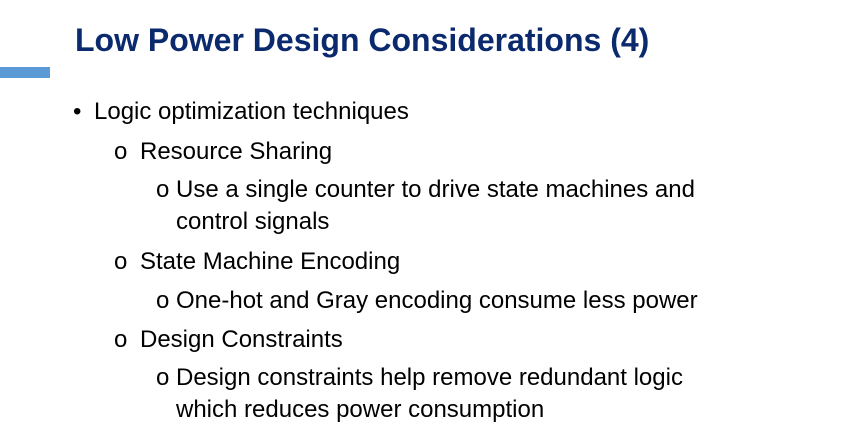 The image size is (850, 447). Describe the element at coordinates (241, 339) in the screenshot. I see `sub-bullet-design-constraints: Design Constraints` at that location.